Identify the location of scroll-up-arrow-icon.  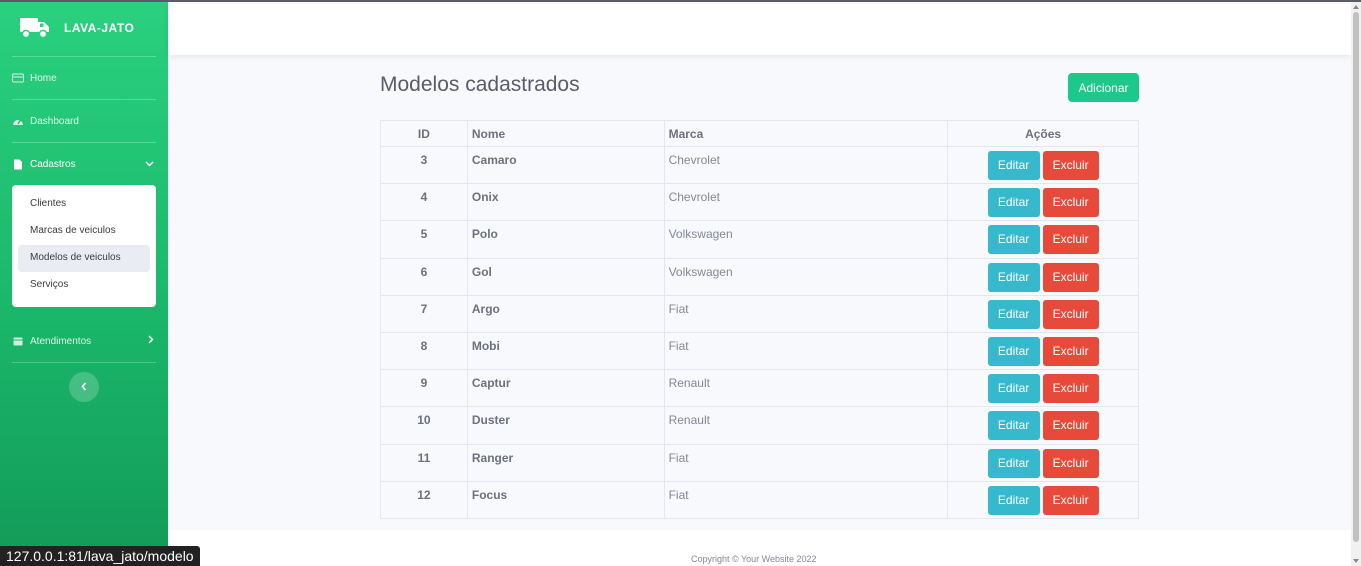
(1356, 7).